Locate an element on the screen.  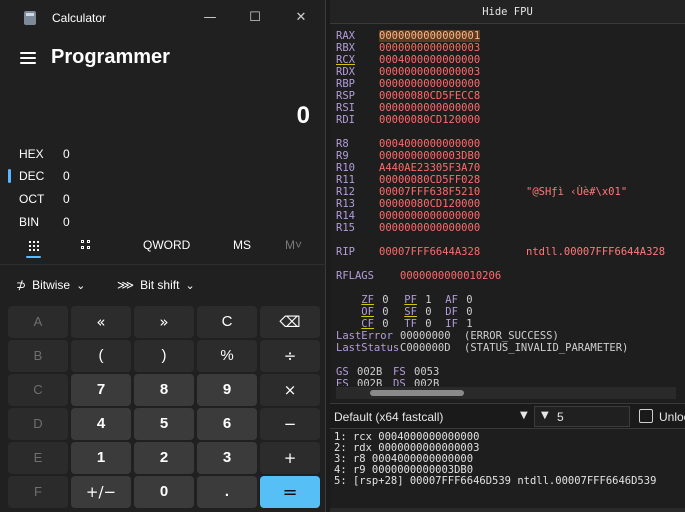
key-1: 1 is located at coordinates (101, 458).